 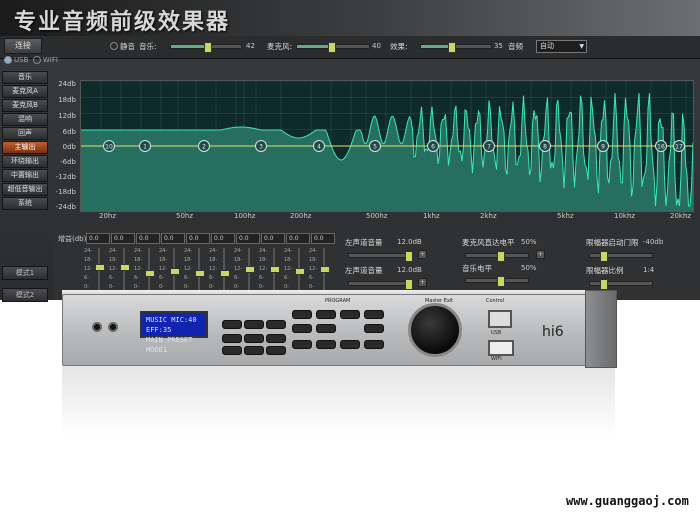 What do you see at coordinates (185, 216) in the screenshot?
I see `hz-tick: 50hz` at bounding box center [185, 216].